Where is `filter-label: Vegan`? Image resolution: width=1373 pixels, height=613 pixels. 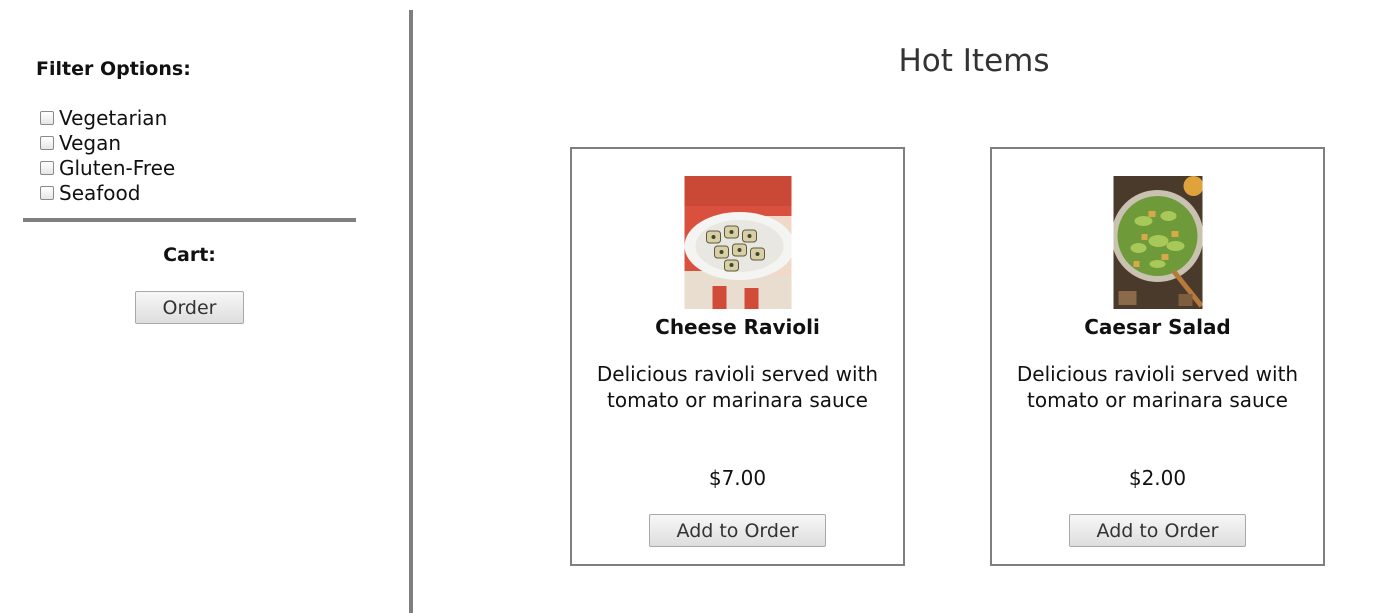 filter-label: Vegan is located at coordinates (90, 142).